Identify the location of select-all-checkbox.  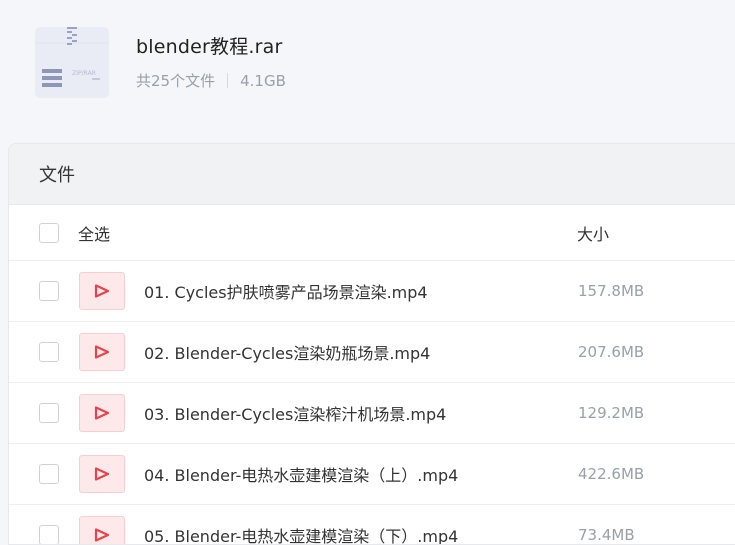
(49, 232).